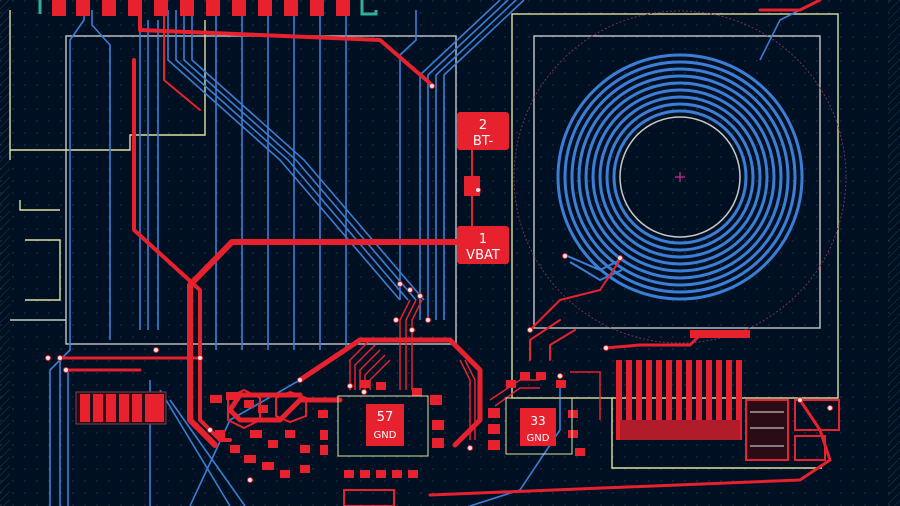 The width and height of the screenshot is (900, 506). I want to click on left-pad-row, so click(121, 408).